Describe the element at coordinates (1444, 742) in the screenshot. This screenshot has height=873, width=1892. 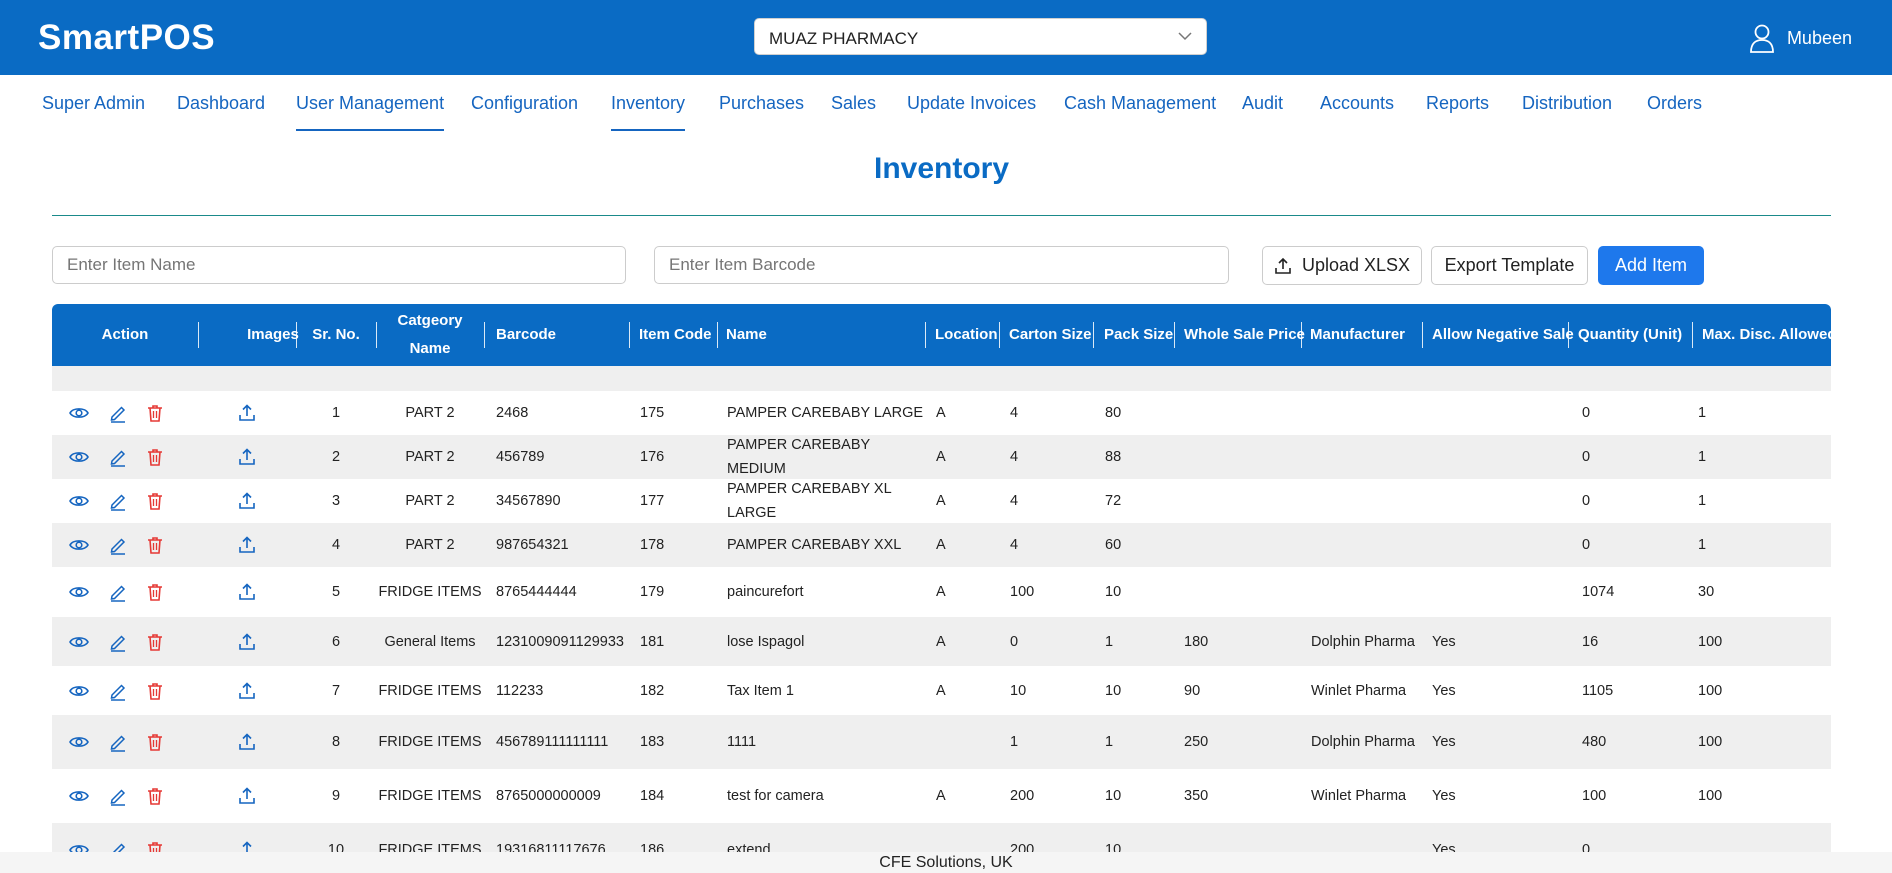
I see `cell-allow-negative-sale: Yes` at that location.